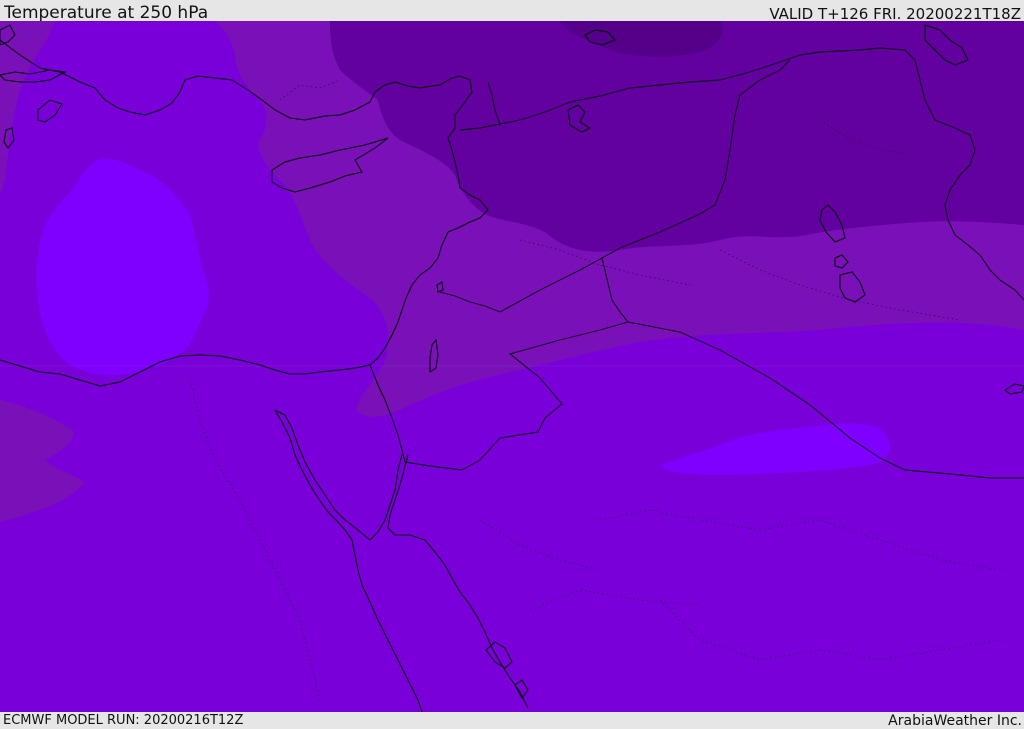 This screenshot has height=729, width=1024. I want to click on map-title: Temperature at 250 hPa, so click(106, 13).